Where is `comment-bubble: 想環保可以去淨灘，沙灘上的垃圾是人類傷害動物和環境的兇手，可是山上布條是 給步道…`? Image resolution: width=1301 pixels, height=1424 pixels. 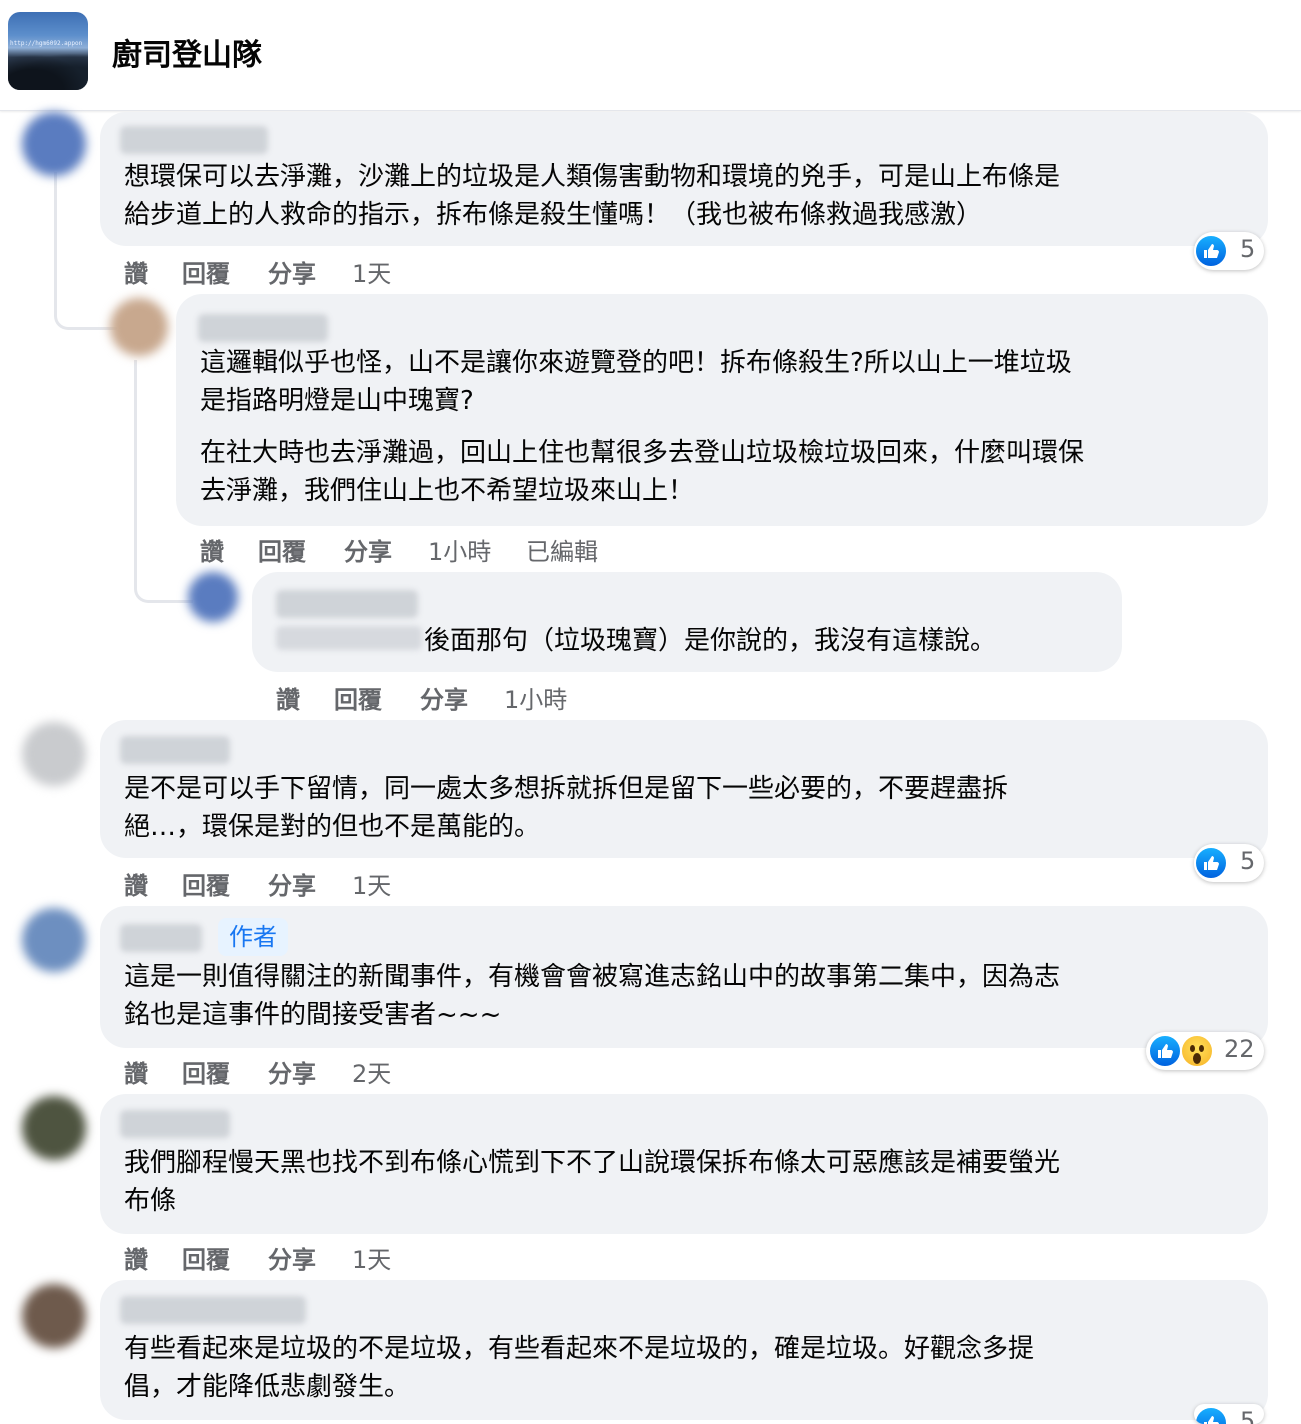
comment-bubble: 想環保可以去淨灘，沙灘上的垃圾是人類傷害動物和環境的兇手，可是山上布條是 給步道… is located at coordinates (684, 179).